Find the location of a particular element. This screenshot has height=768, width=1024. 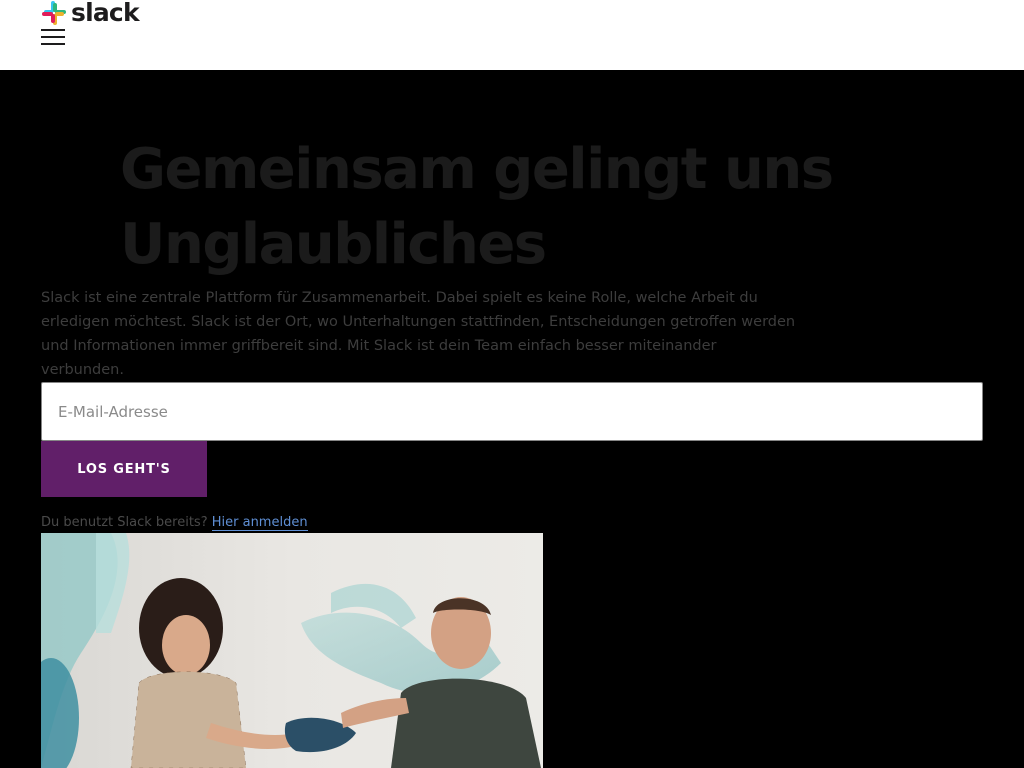

slack-logo: slack is located at coordinates (90, 13).